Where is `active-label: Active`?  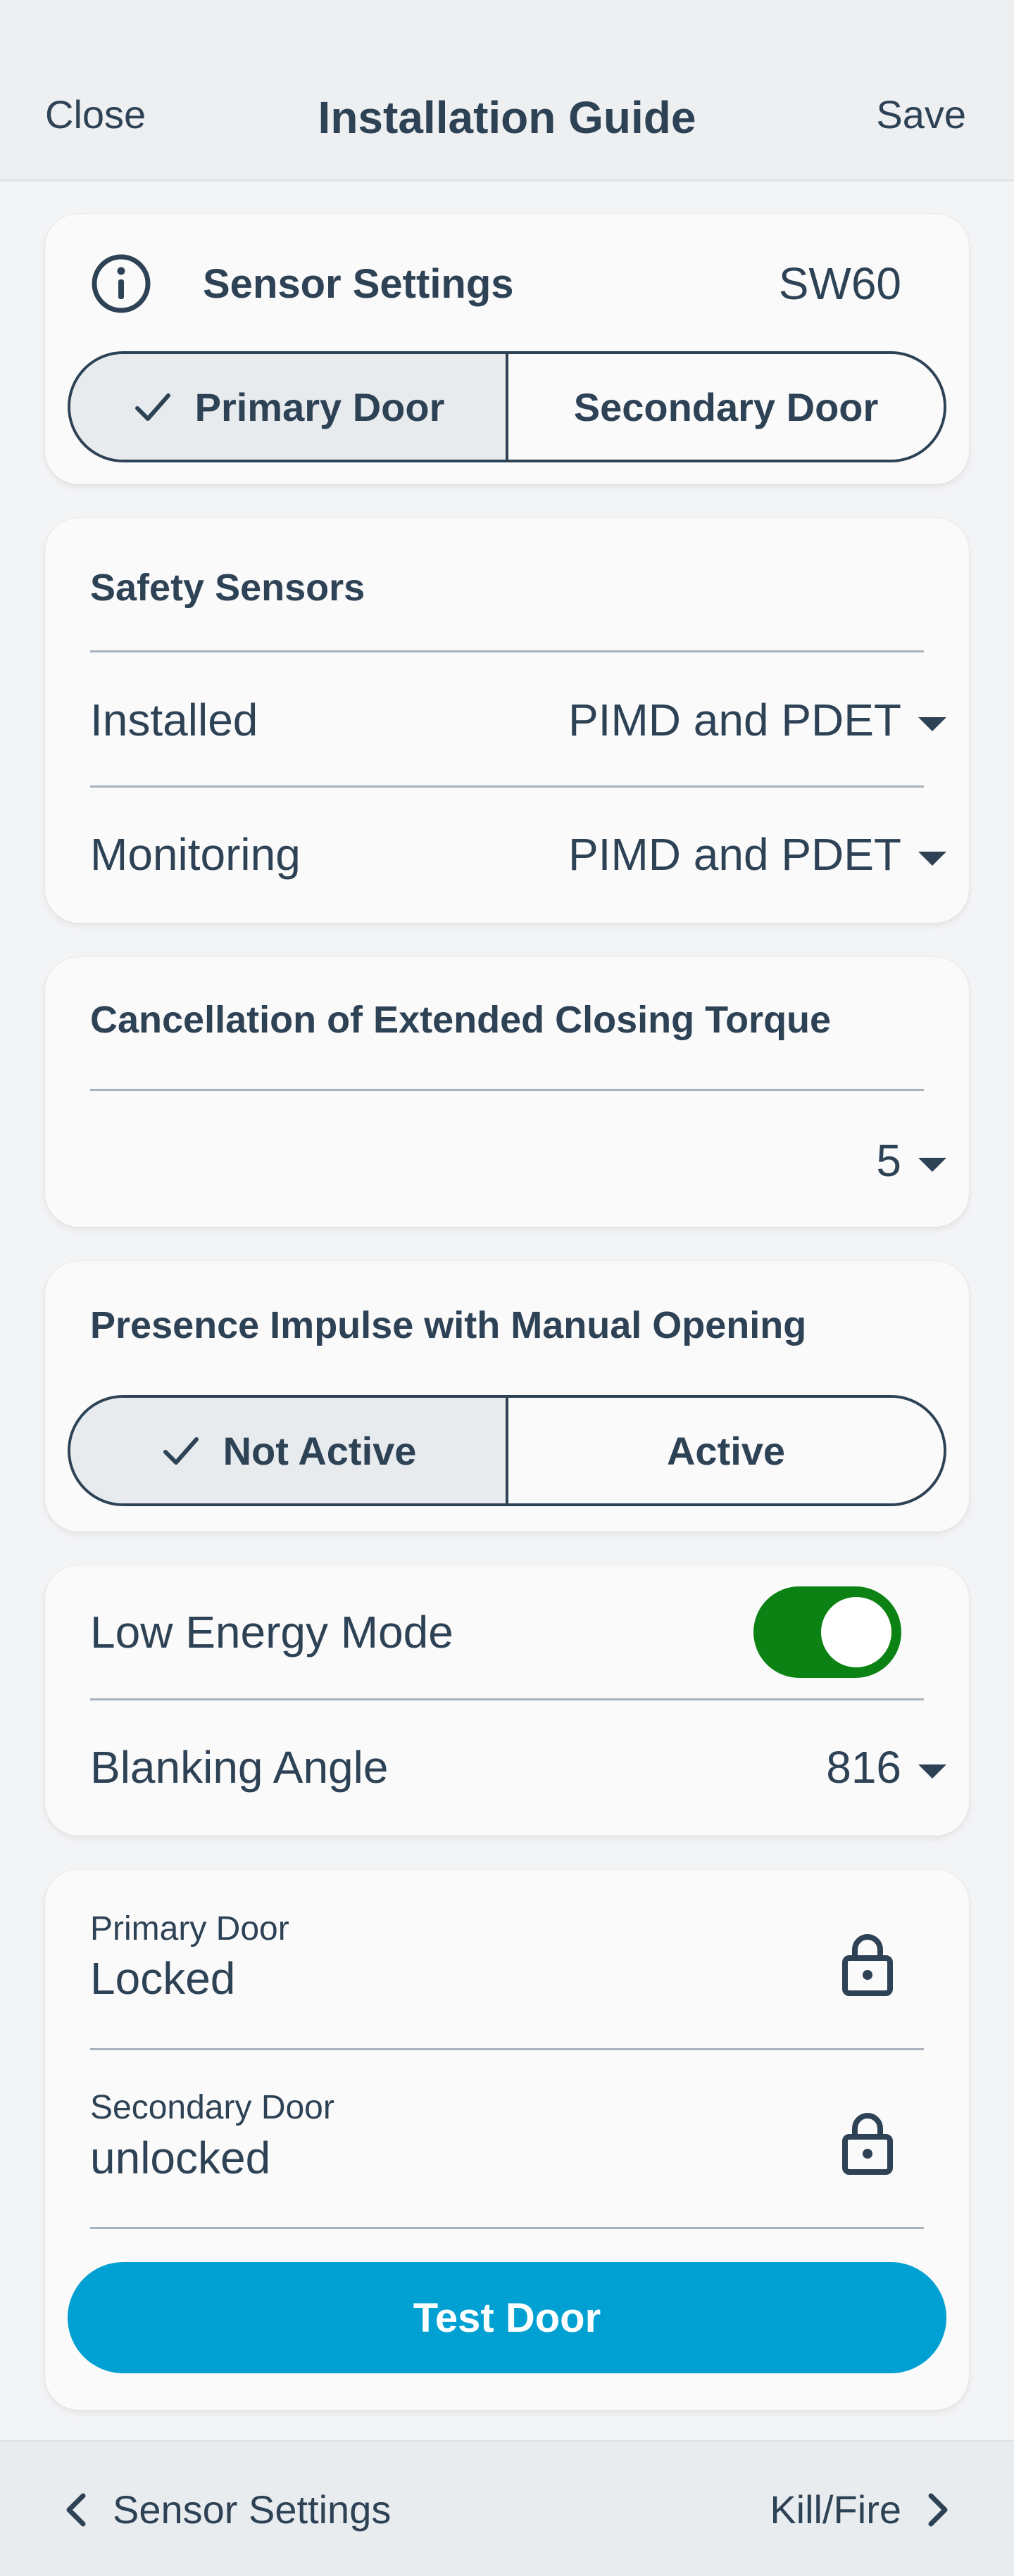
active-label: Active is located at coordinates (726, 1450).